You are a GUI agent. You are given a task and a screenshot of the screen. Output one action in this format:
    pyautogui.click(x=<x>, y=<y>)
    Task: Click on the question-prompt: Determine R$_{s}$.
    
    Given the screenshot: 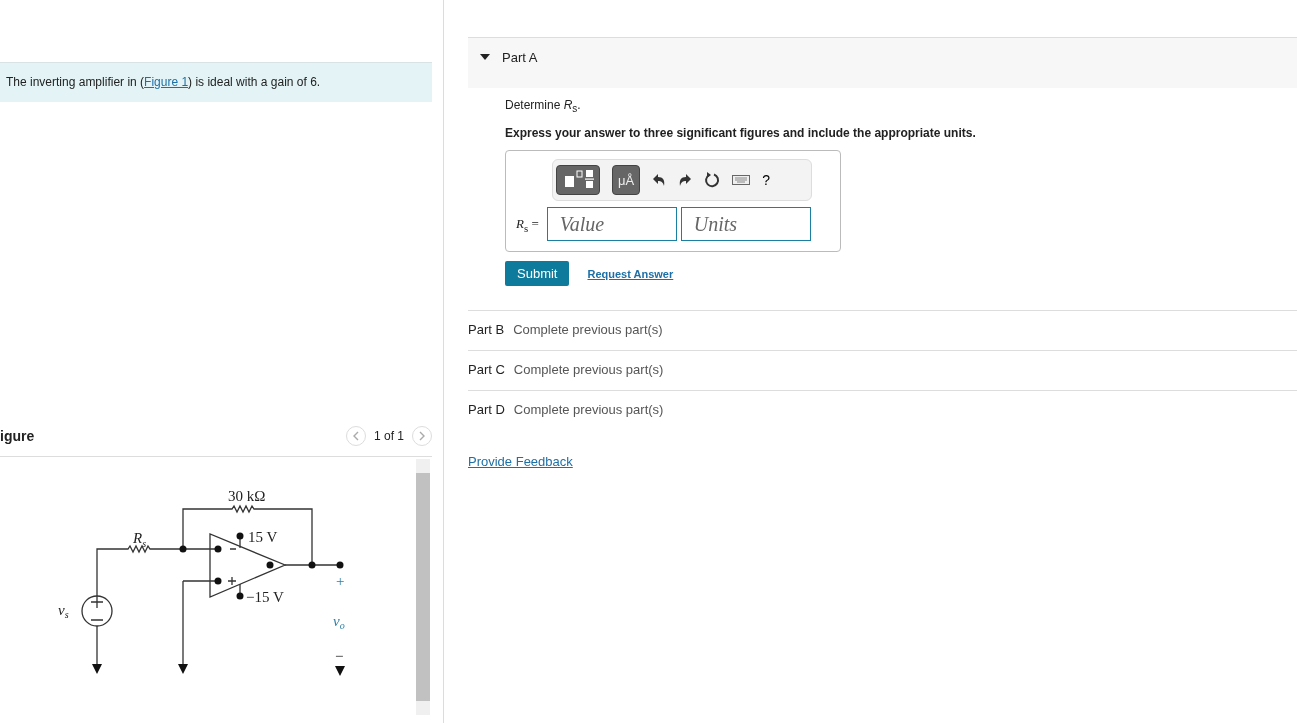 What is the action you would take?
    pyautogui.click(x=543, y=106)
    